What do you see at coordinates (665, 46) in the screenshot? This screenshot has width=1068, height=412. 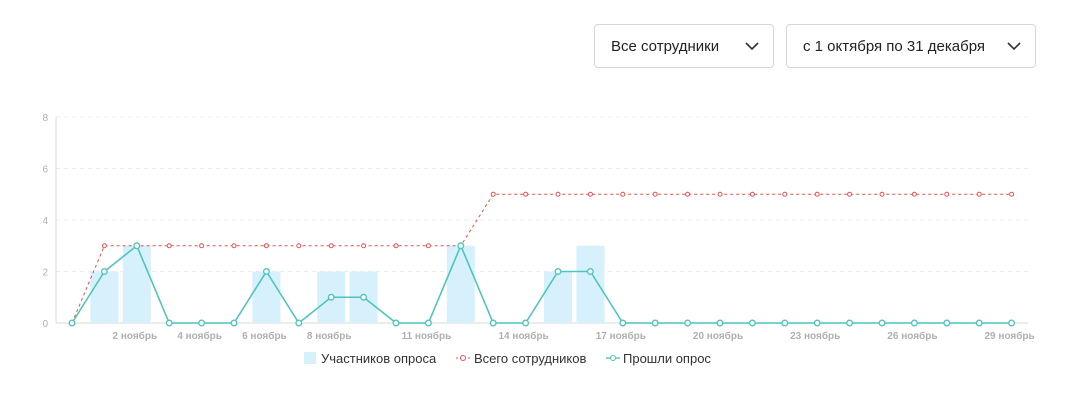 I see `employees-select-value: Все сотрудники` at bounding box center [665, 46].